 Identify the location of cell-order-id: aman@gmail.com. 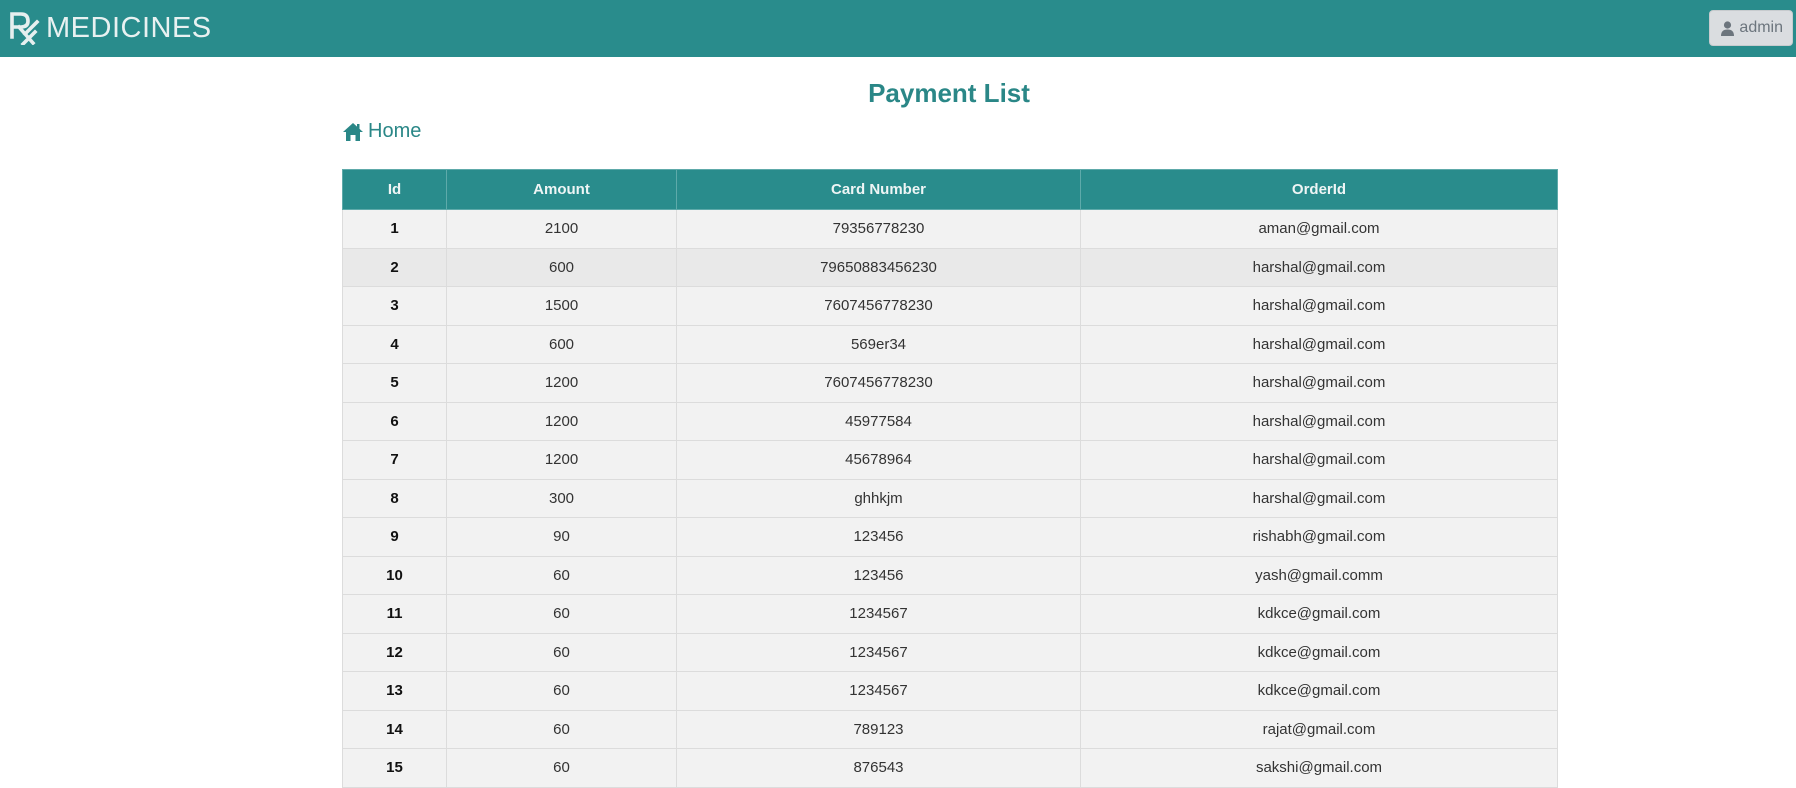
(1319, 229).